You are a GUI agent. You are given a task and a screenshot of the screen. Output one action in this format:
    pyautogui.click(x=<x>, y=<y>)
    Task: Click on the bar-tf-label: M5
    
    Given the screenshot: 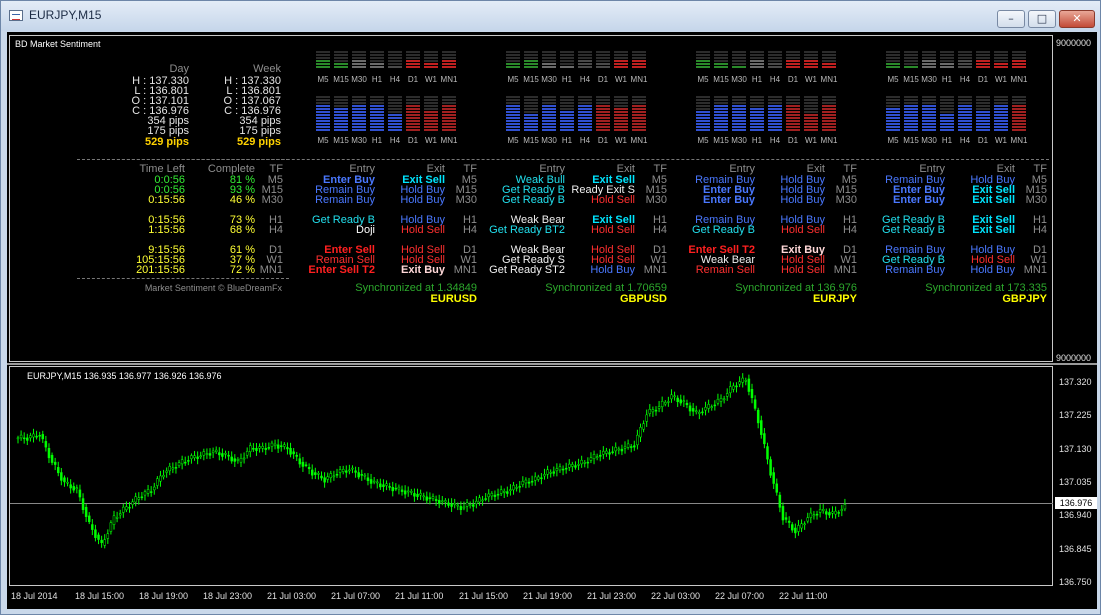 What is the action you would take?
    pyautogui.click(x=513, y=140)
    